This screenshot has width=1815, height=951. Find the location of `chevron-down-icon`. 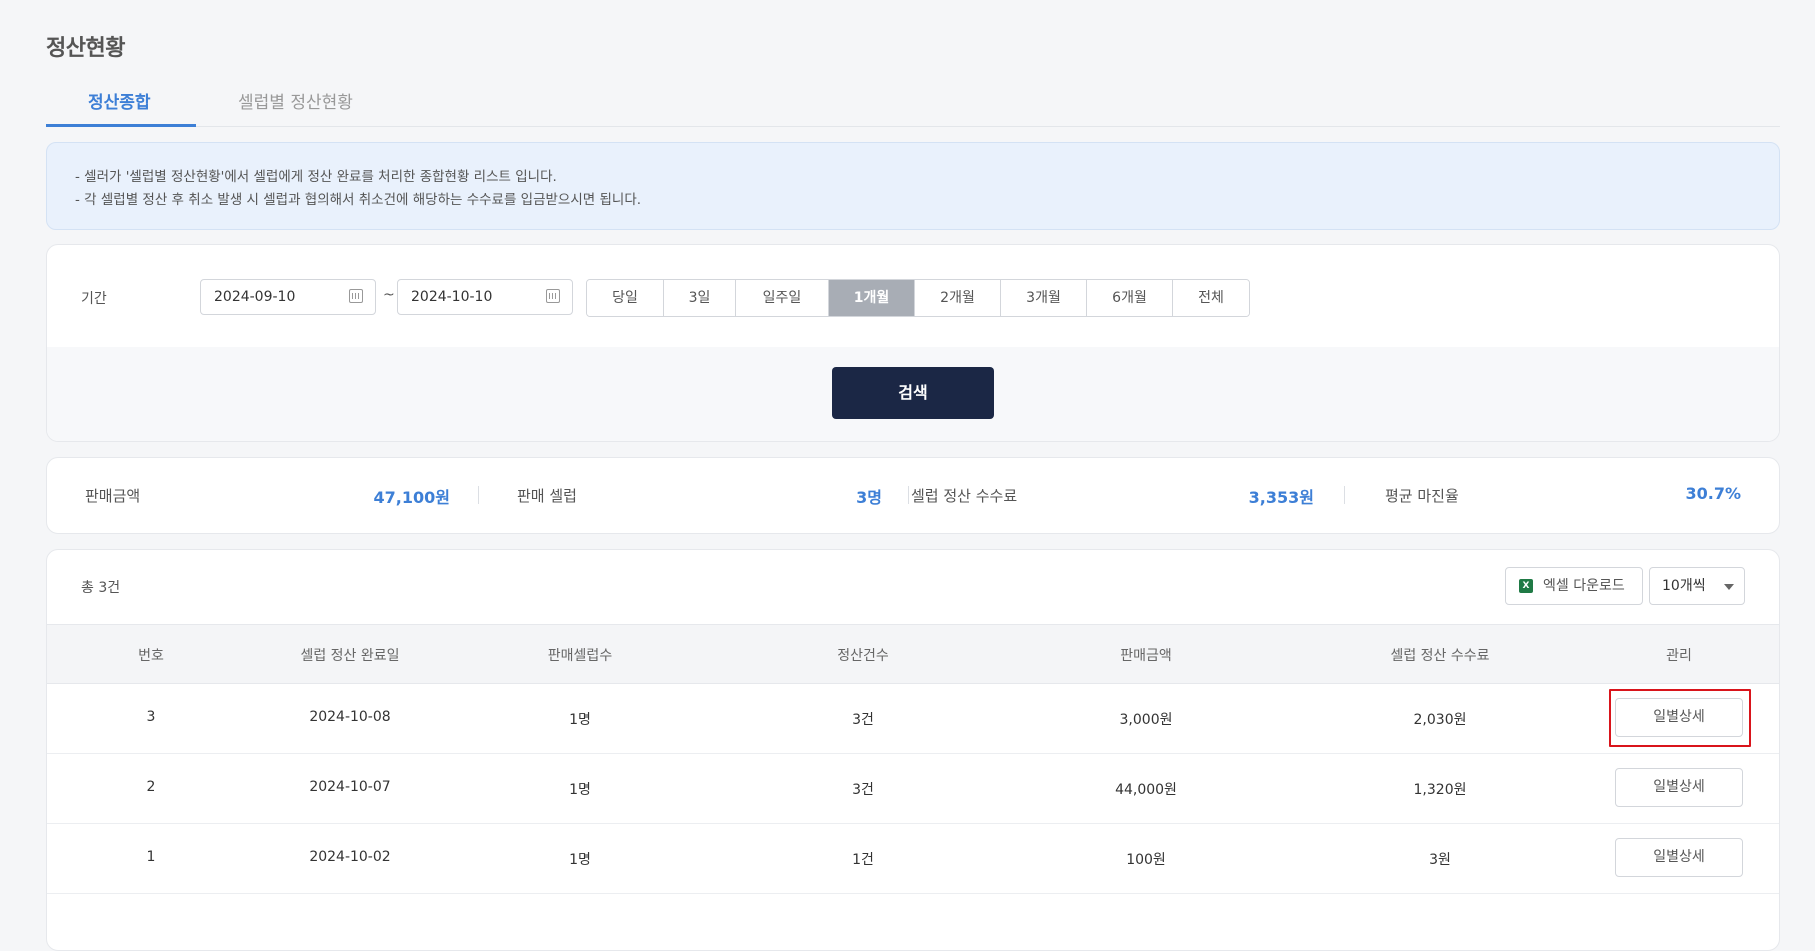

chevron-down-icon is located at coordinates (1729, 587).